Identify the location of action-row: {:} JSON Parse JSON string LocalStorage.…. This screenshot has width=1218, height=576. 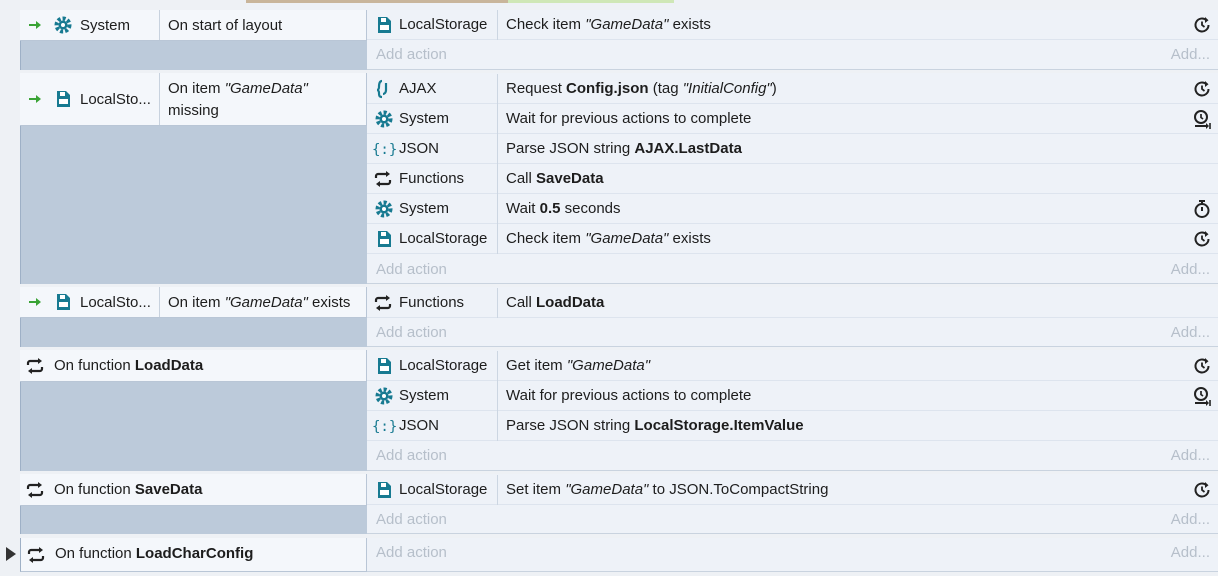
(792, 426).